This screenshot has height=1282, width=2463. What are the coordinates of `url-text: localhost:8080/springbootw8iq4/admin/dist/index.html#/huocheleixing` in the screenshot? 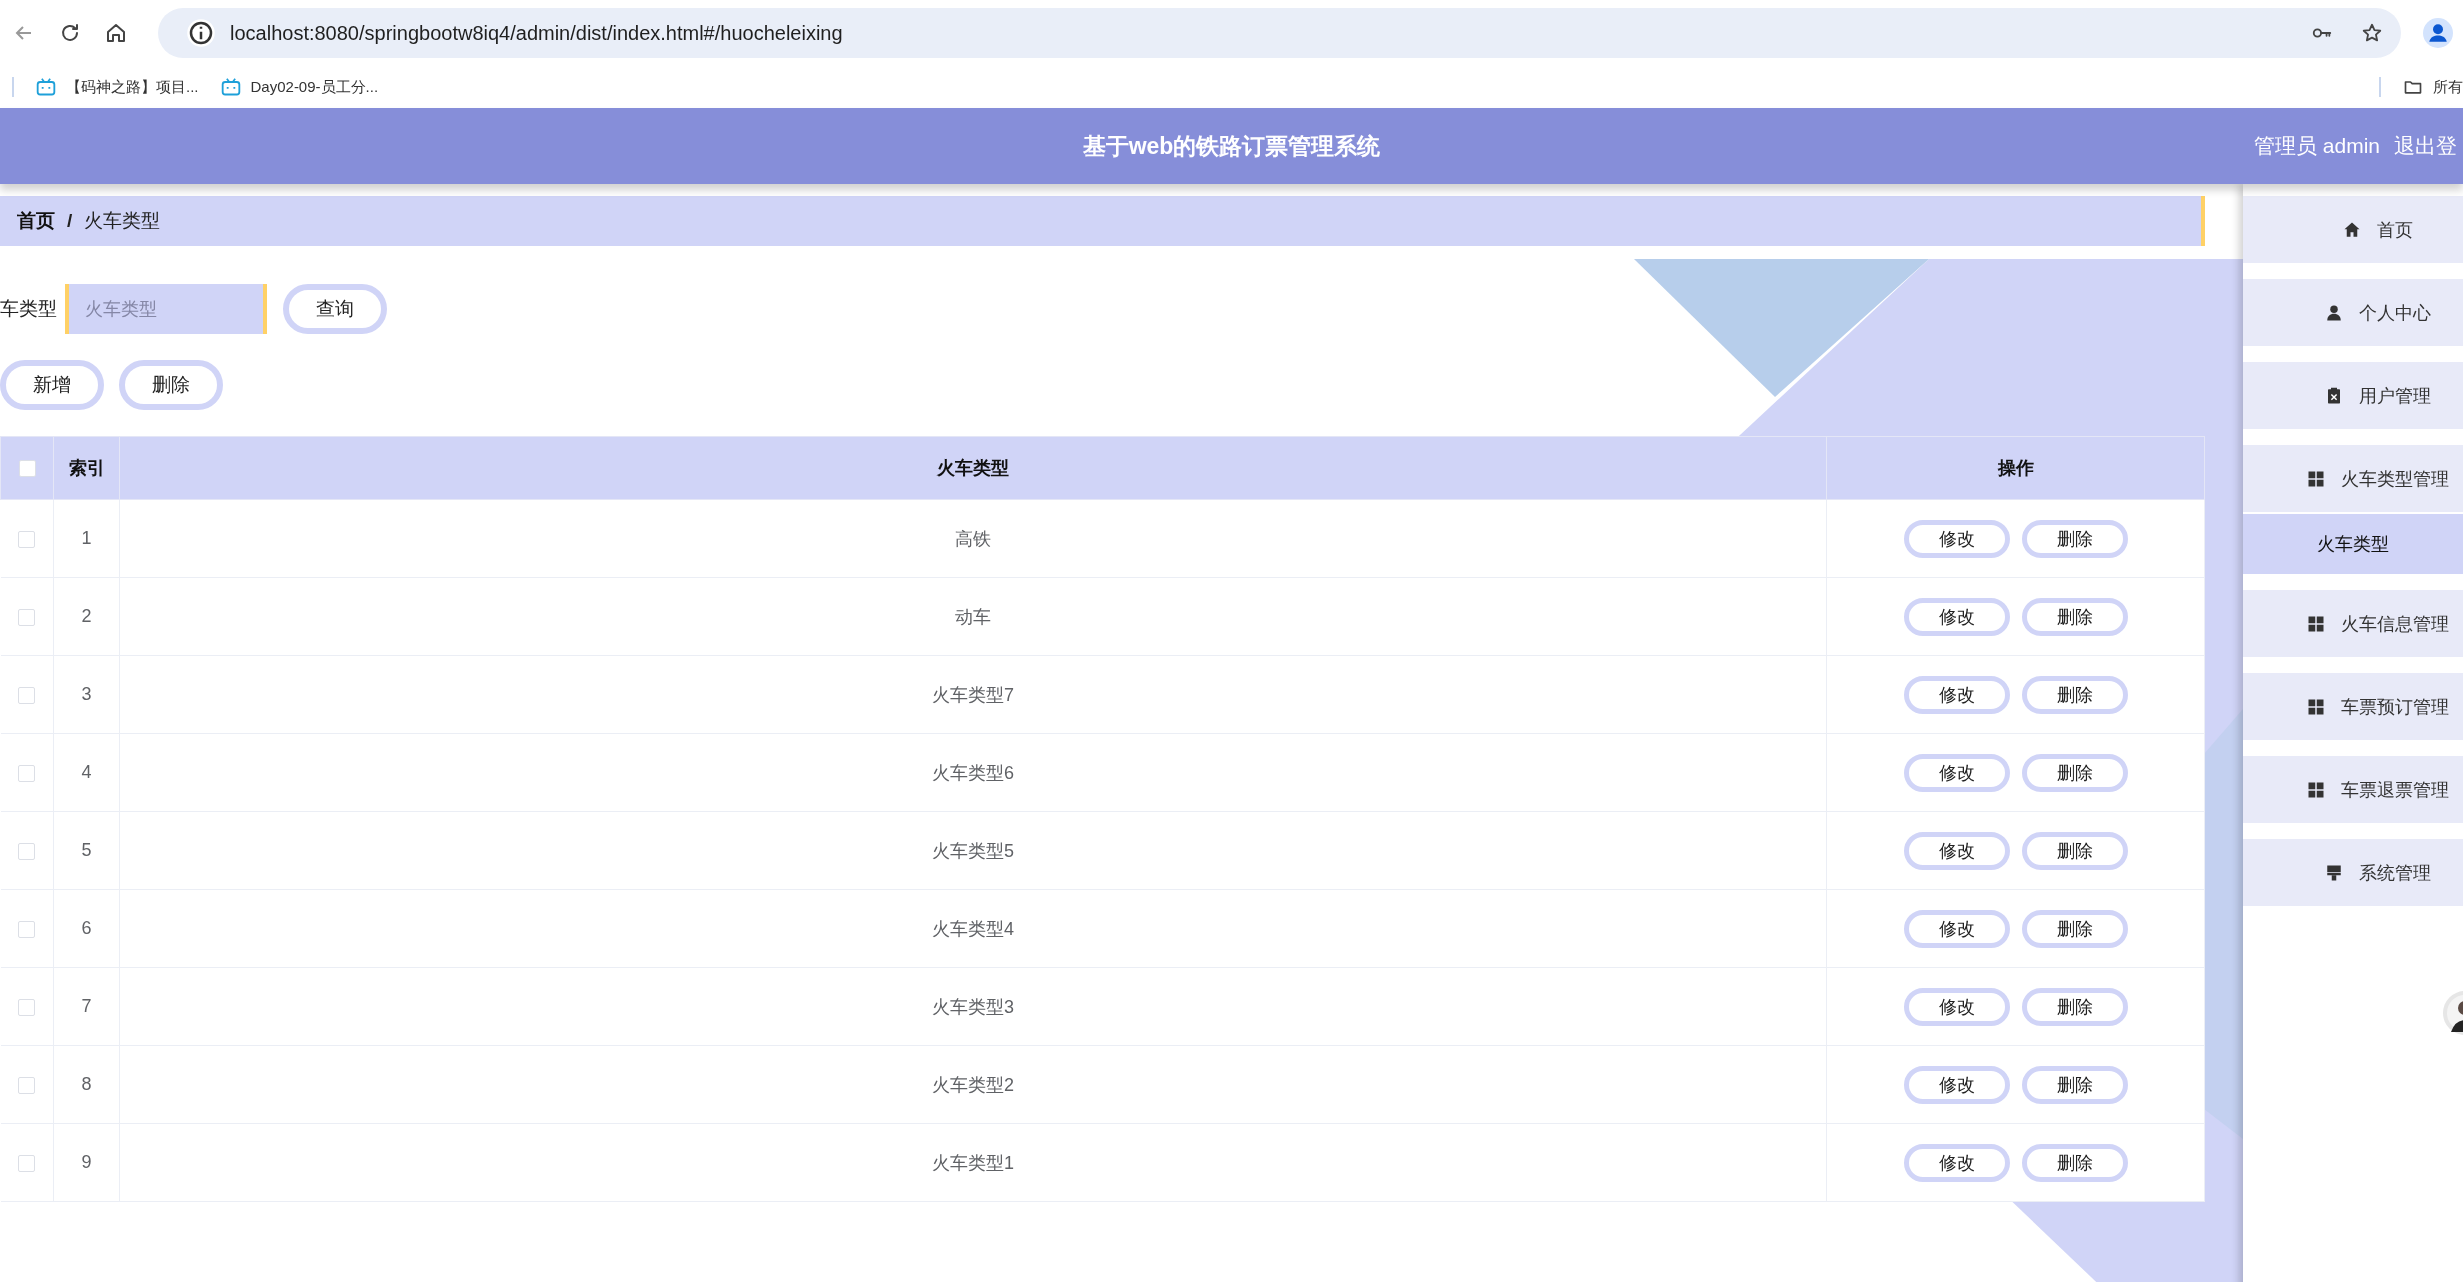 It's located at (536, 33).